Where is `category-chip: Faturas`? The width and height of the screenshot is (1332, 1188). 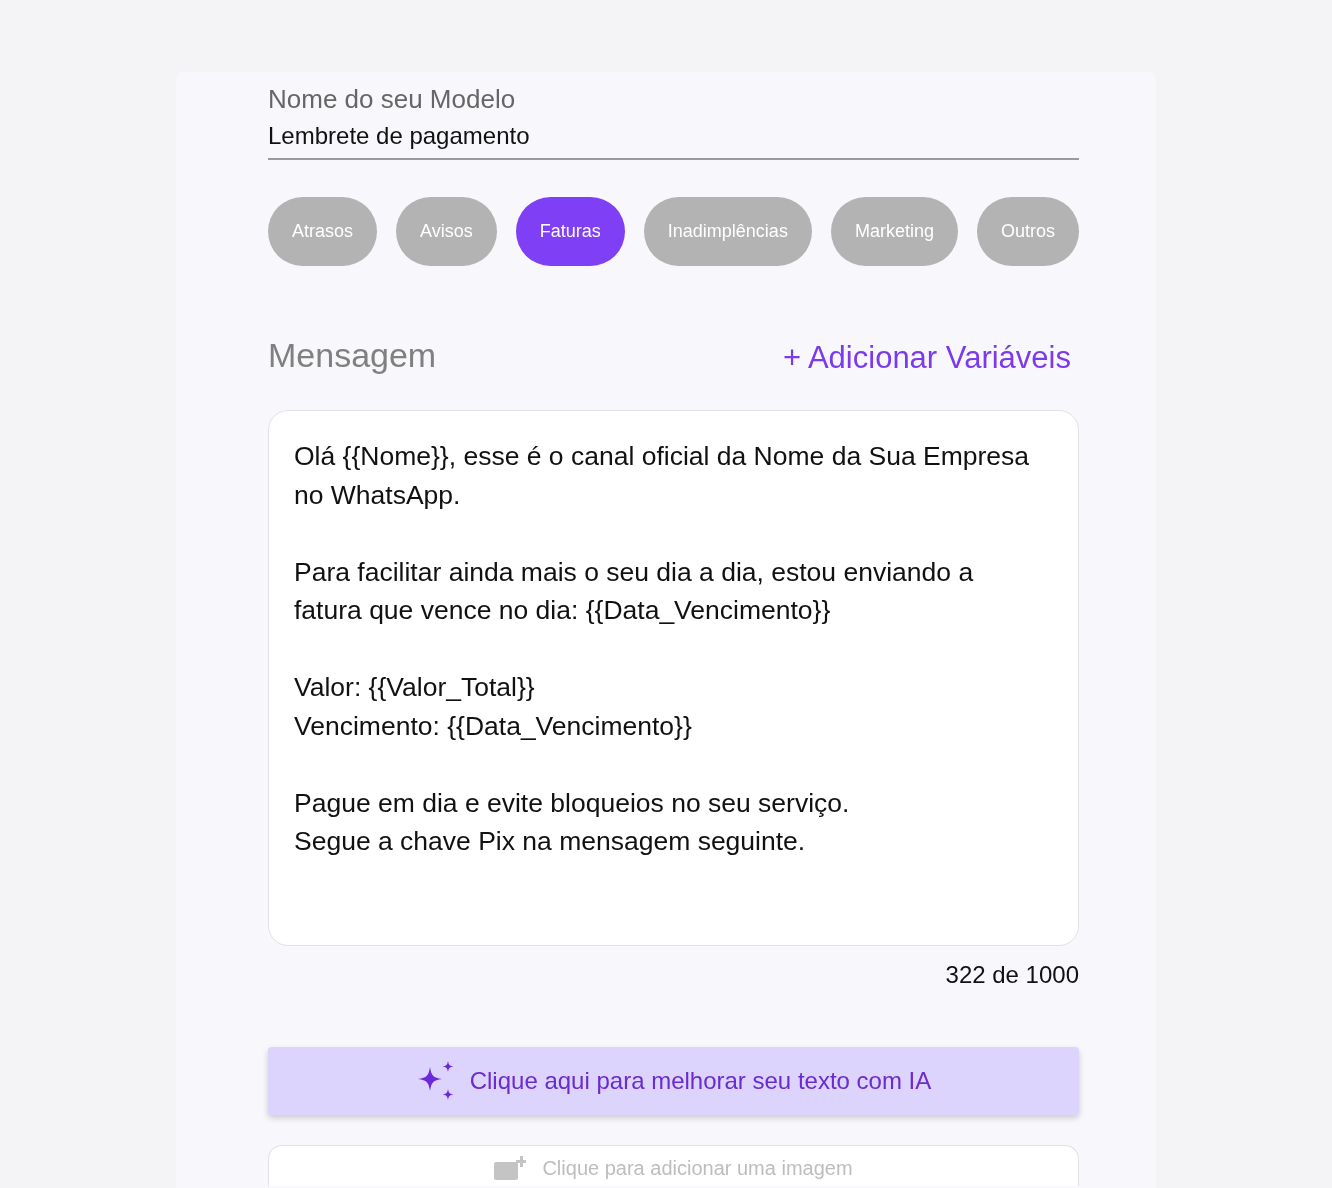 category-chip: Faturas is located at coordinates (570, 231).